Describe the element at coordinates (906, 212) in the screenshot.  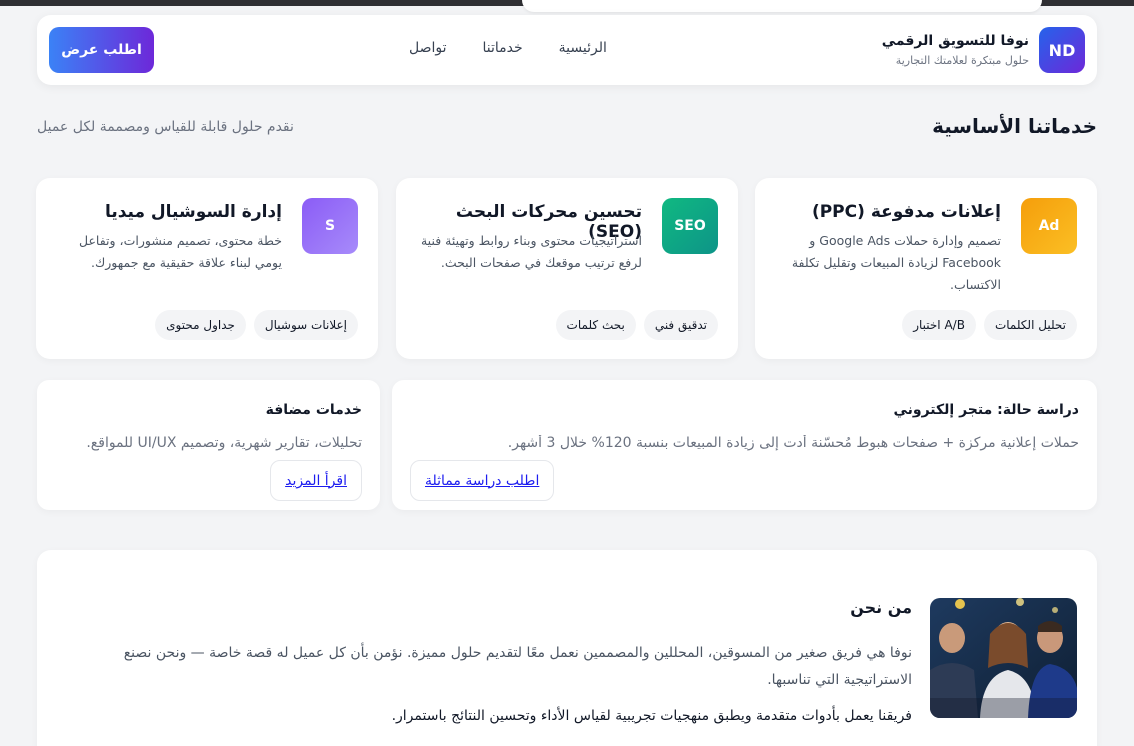
I see `service-card-title: إعلانات مدفوعة (PPC)` at that location.